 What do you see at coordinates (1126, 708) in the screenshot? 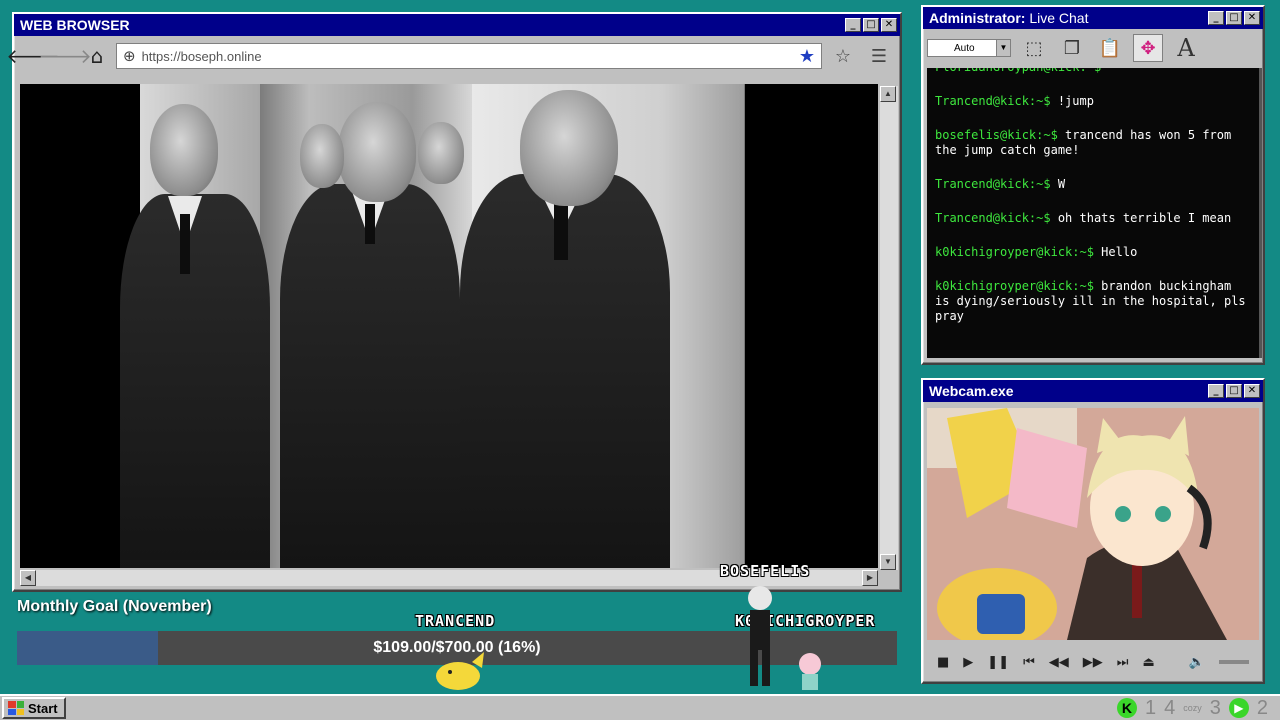
I see `kick-icon: K` at bounding box center [1126, 708].